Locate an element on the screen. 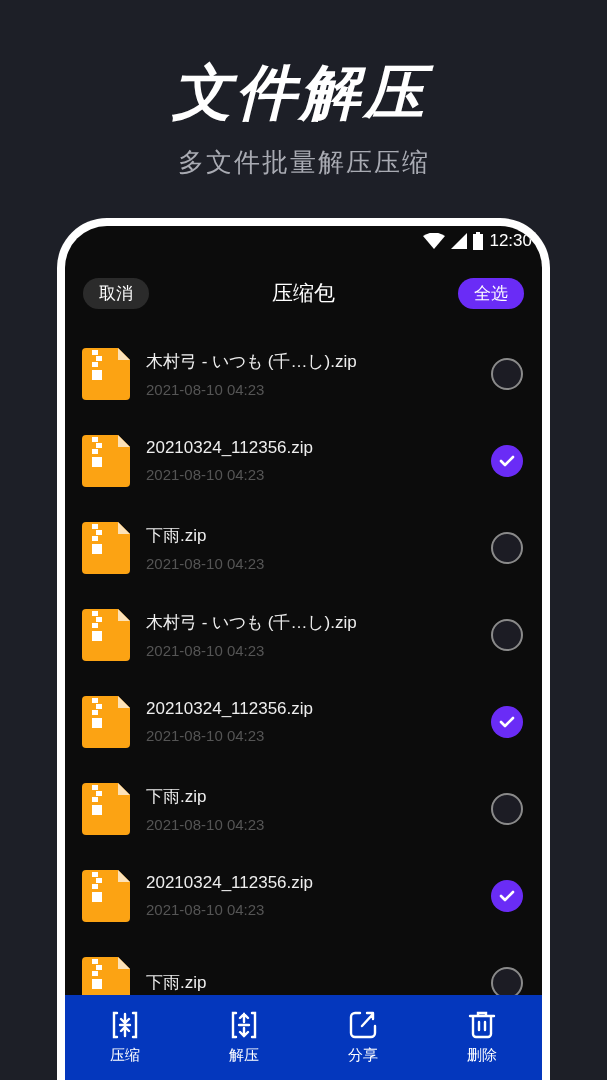 Image resolution: width=607 pixels, height=1080 pixels. toolbar-button: 解压 is located at coordinates (244, 1037).